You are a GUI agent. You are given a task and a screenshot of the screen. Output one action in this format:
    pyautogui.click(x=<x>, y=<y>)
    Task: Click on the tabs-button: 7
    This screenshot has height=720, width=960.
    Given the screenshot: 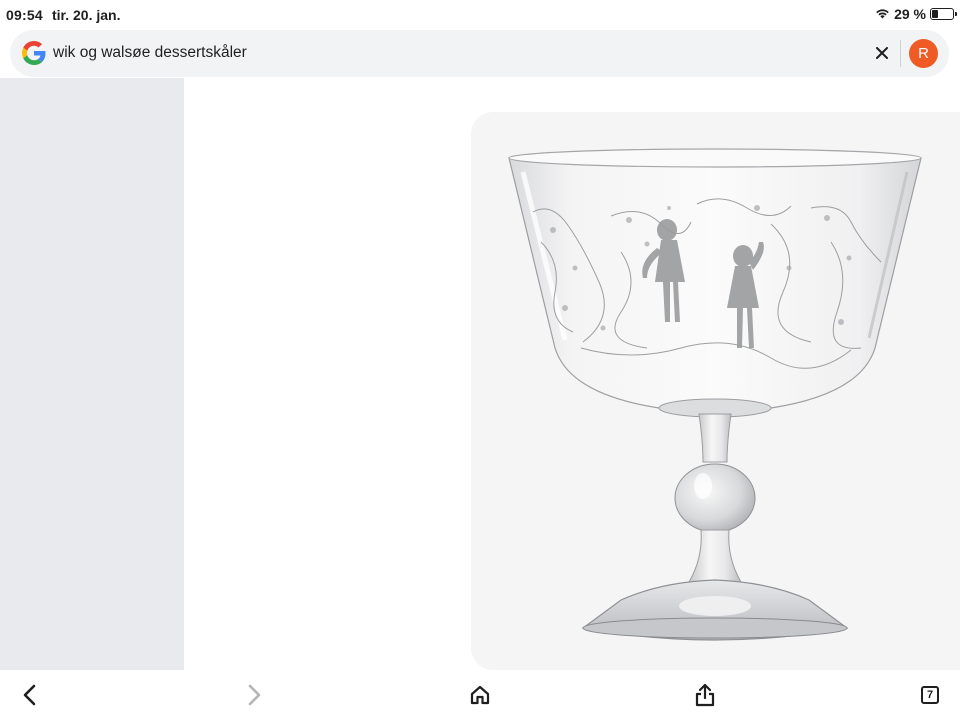 What is the action you would take?
    pyautogui.click(x=930, y=695)
    